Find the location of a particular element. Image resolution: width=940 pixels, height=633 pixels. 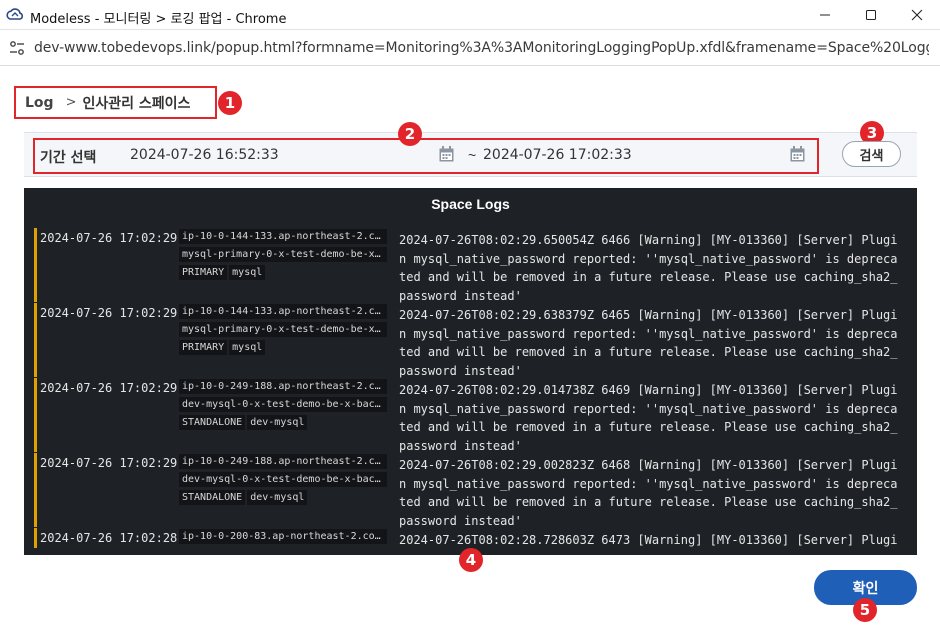

end-date-input: 2024-07-26 17:02:33 is located at coordinates (557, 155).